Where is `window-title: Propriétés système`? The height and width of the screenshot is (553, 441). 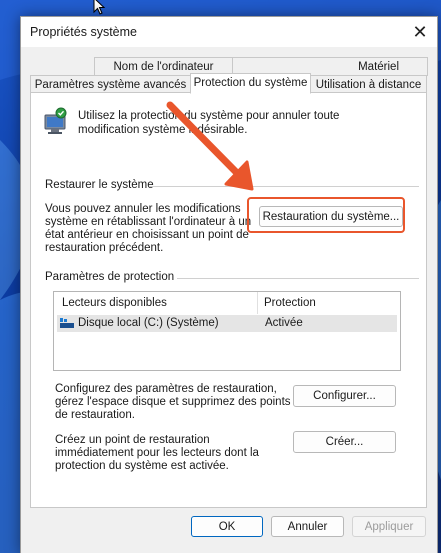
window-title: Propriétés système is located at coordinates (83, 32).